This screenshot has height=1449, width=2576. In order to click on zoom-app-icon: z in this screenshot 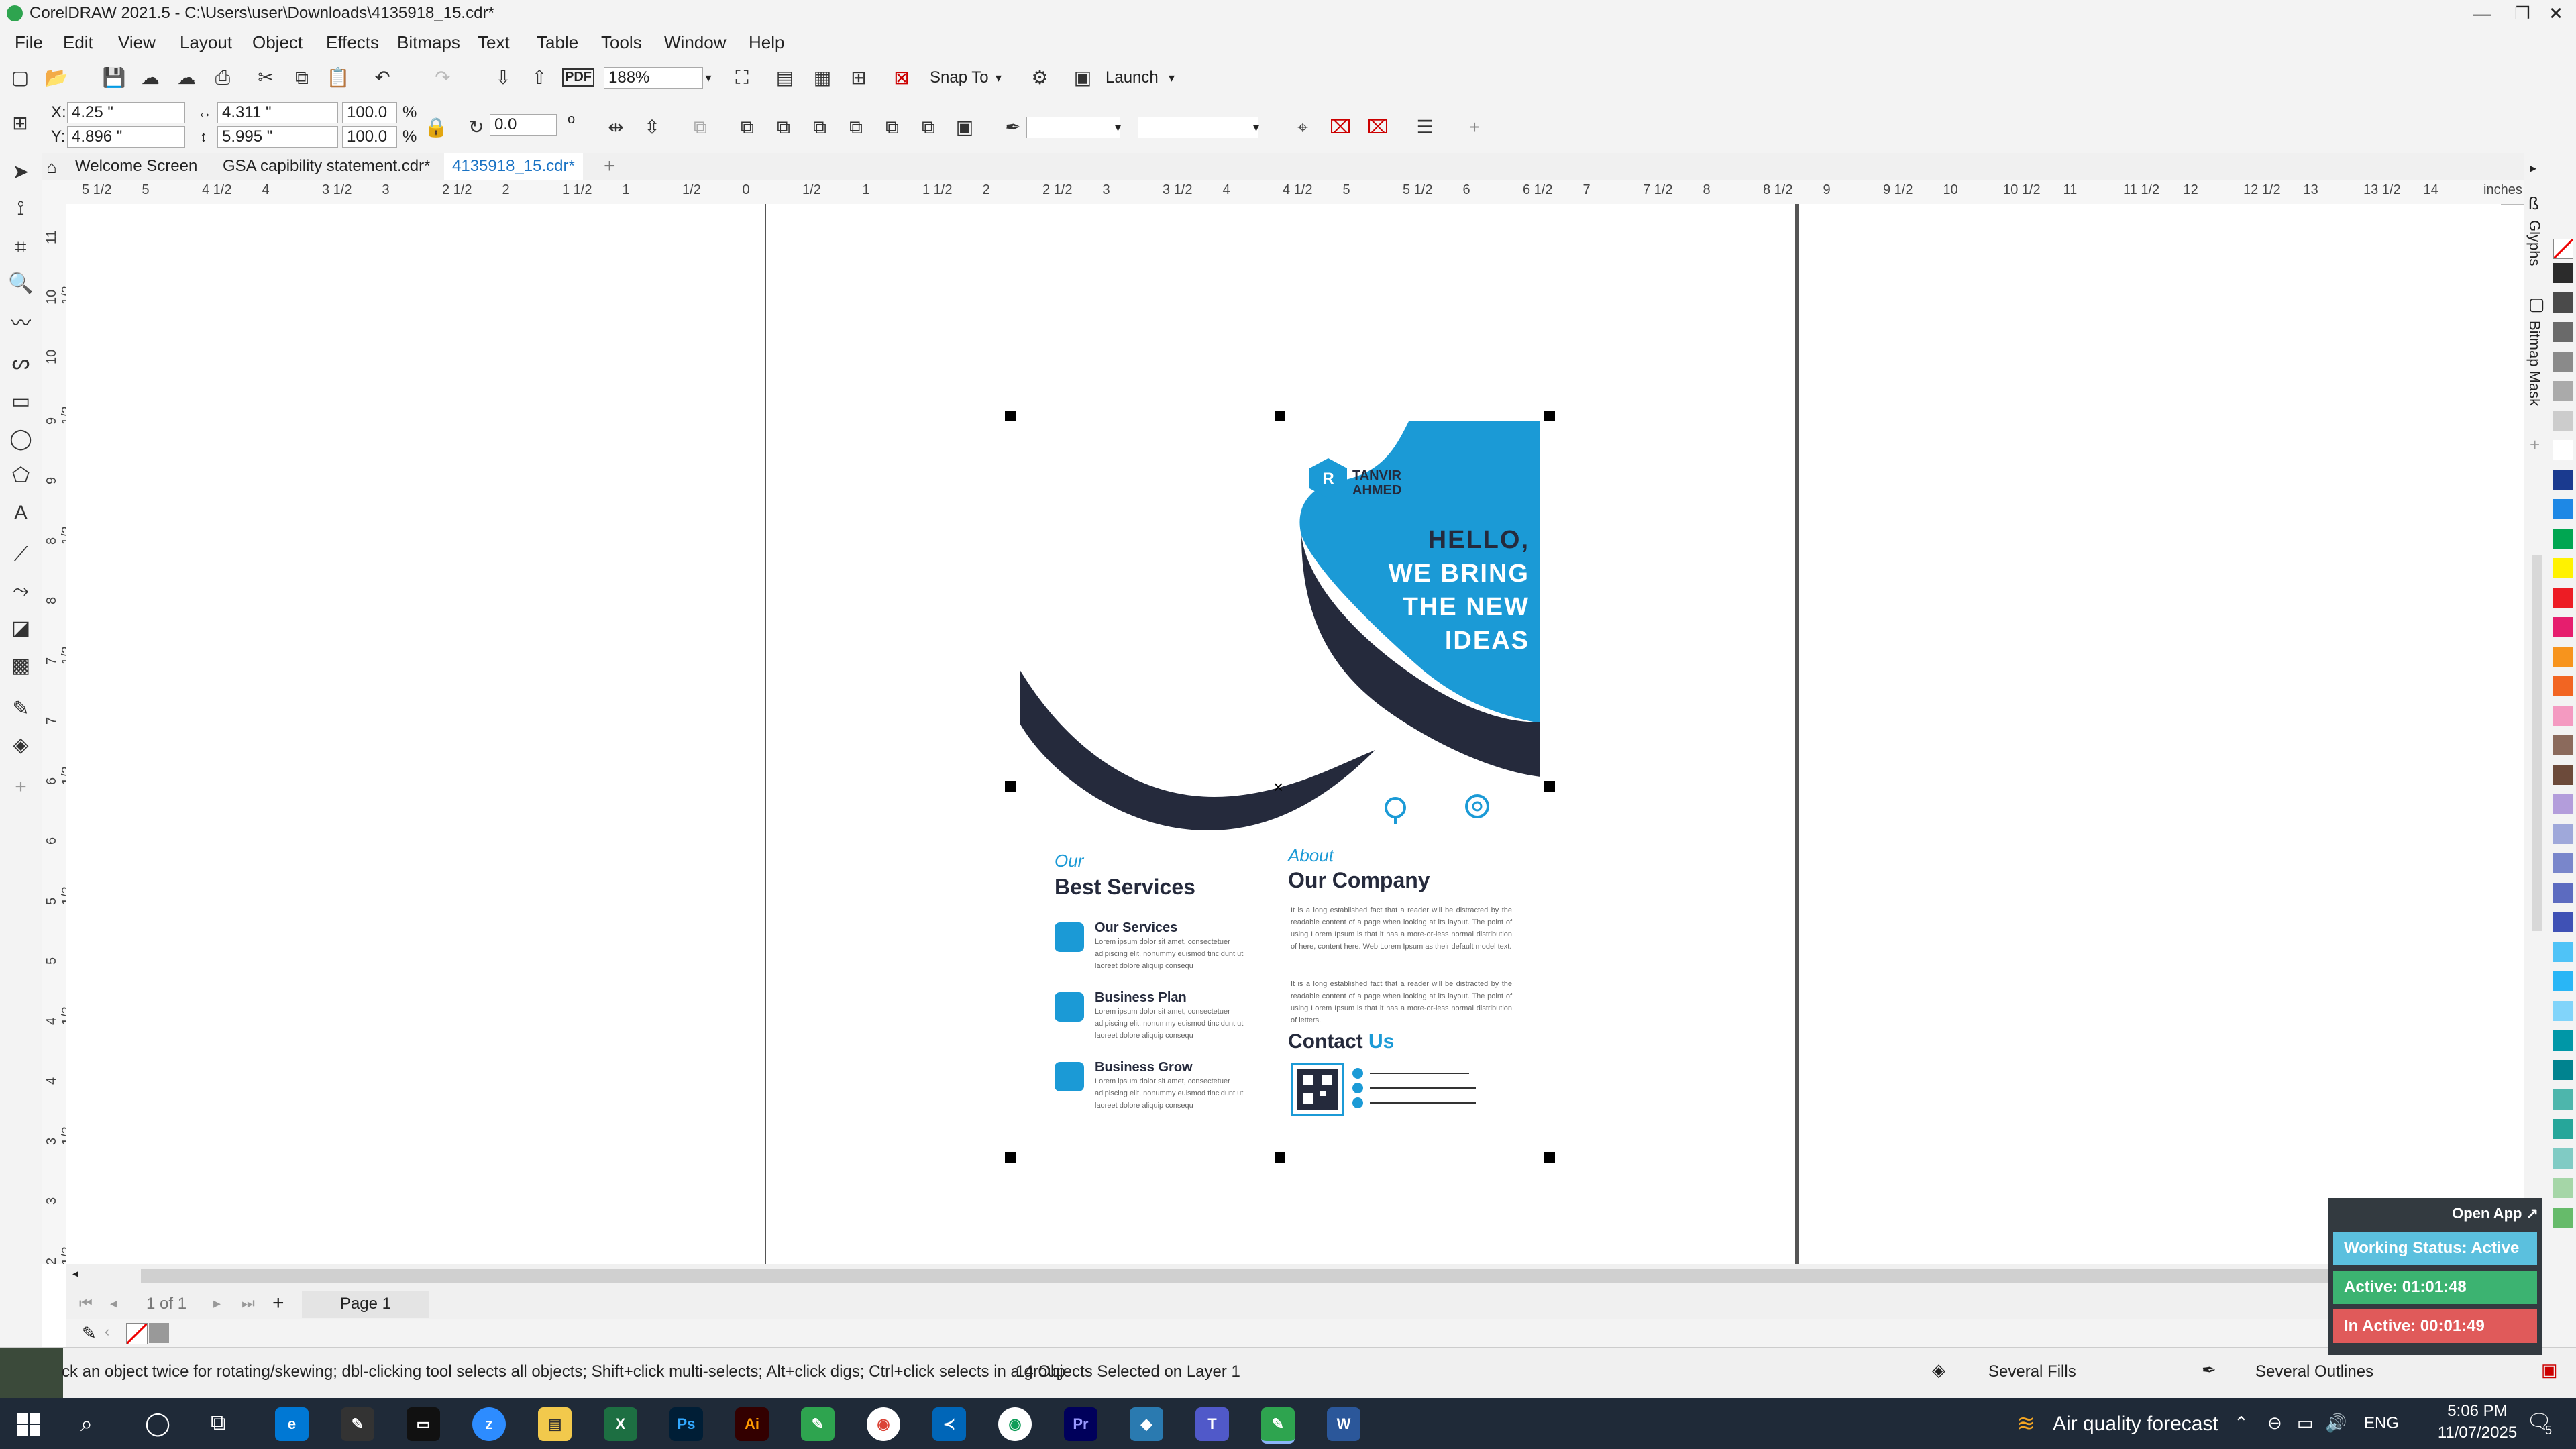, I will do `click(489, 1424)`.